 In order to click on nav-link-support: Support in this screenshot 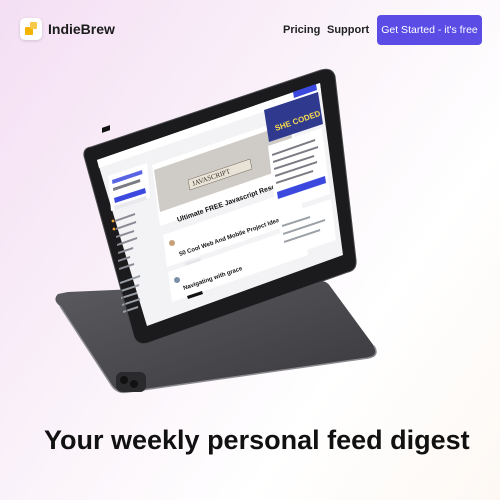, I will do `click(348, 30)`.